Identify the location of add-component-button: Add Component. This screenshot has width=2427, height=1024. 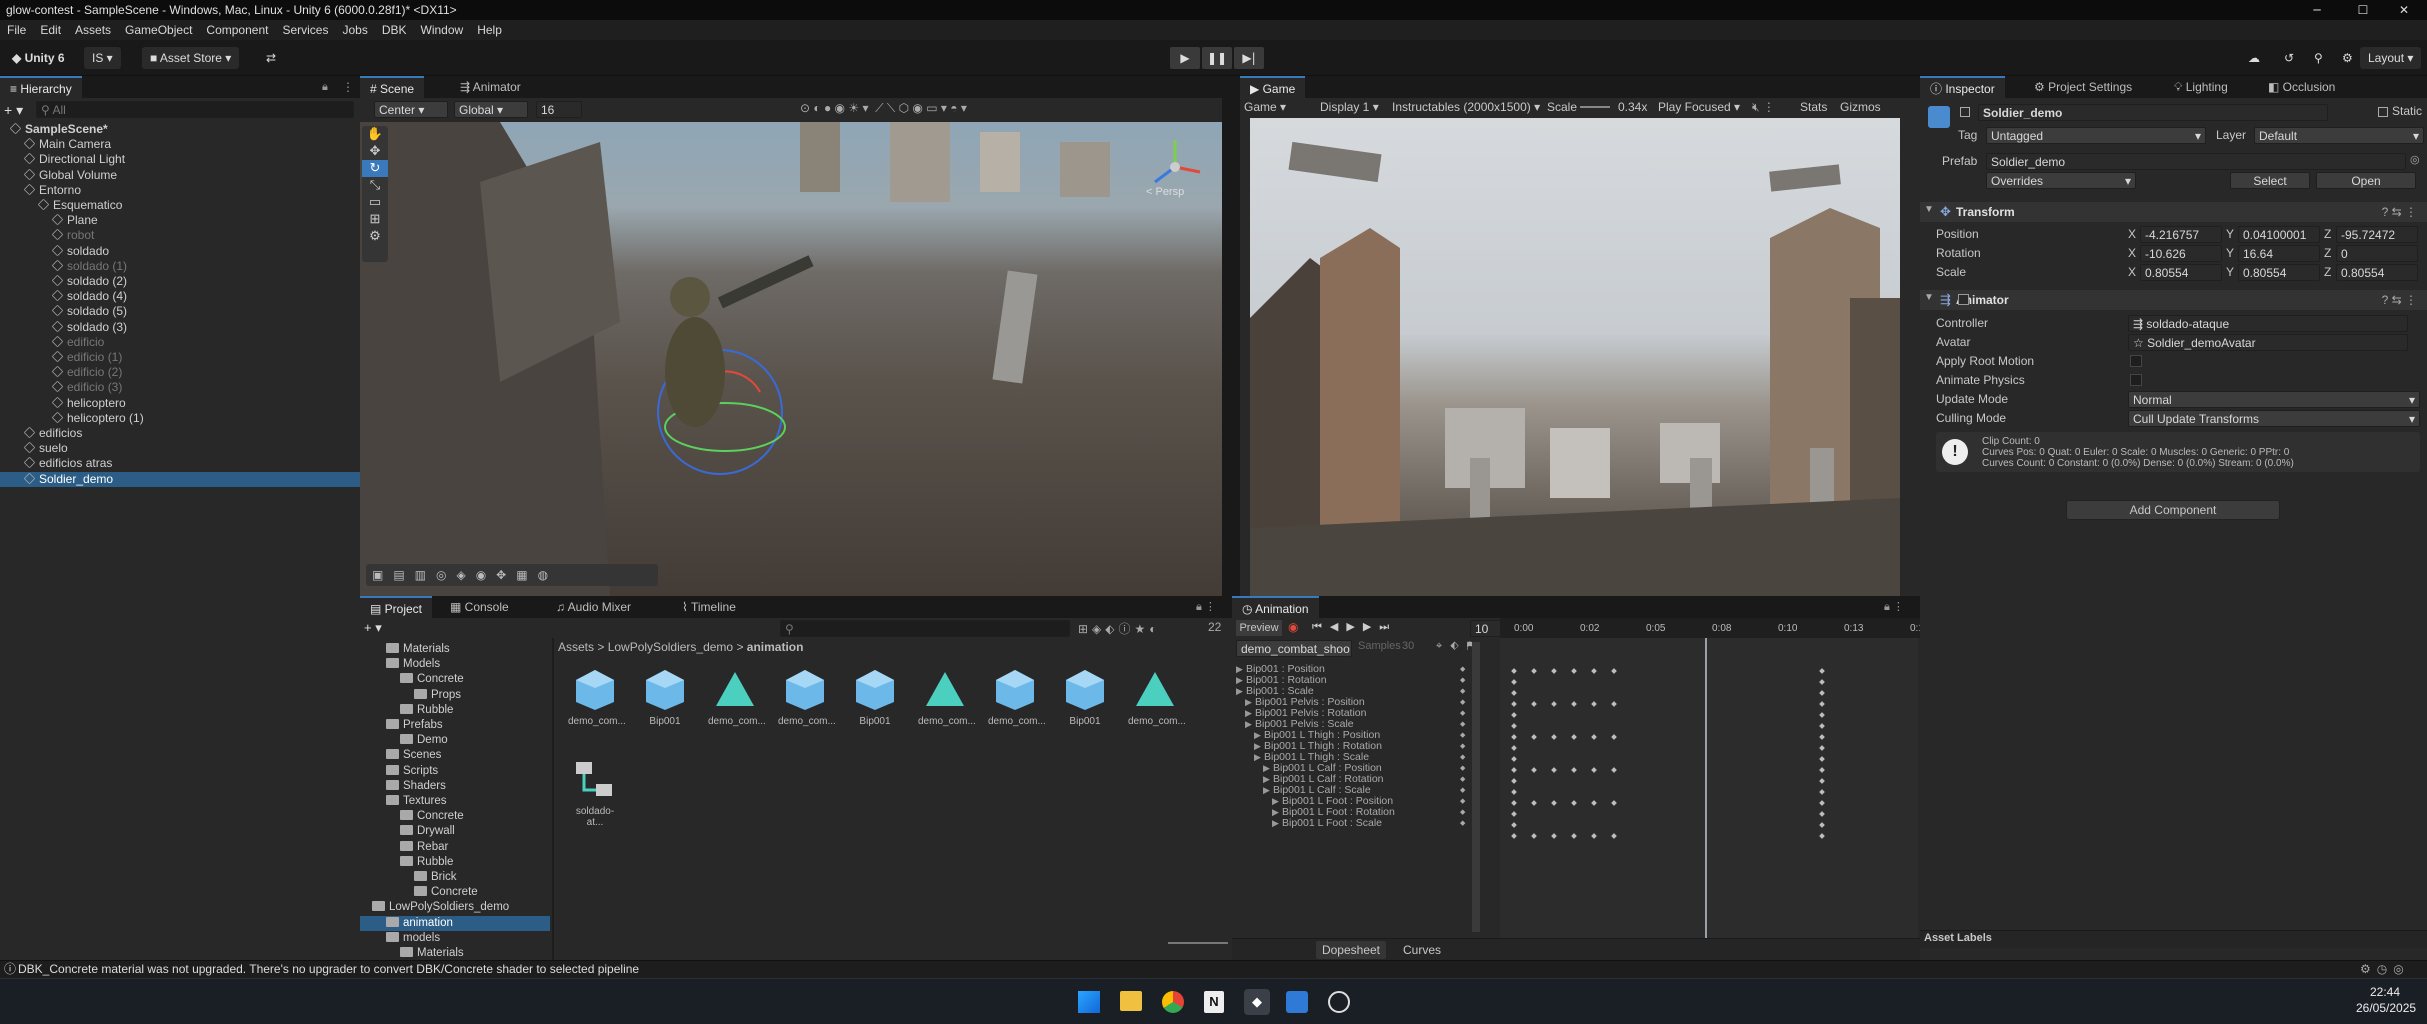
(2173, 510).